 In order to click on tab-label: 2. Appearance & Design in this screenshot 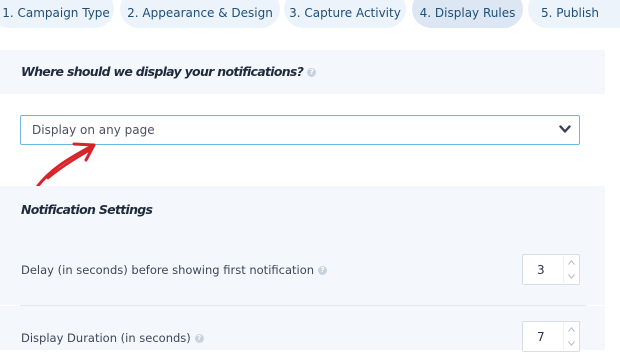, I will do `click(200, 13)`.